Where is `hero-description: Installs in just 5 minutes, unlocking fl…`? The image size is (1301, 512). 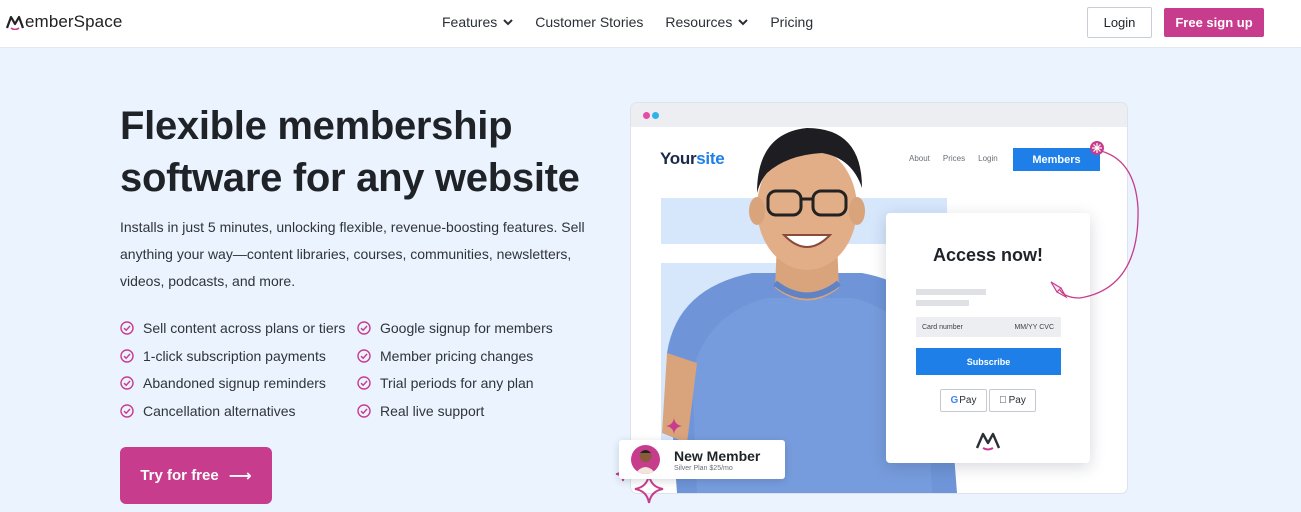 hero-description: Installs in just 5 minutes, unlocking fl… is located at coordinates (352, 254).